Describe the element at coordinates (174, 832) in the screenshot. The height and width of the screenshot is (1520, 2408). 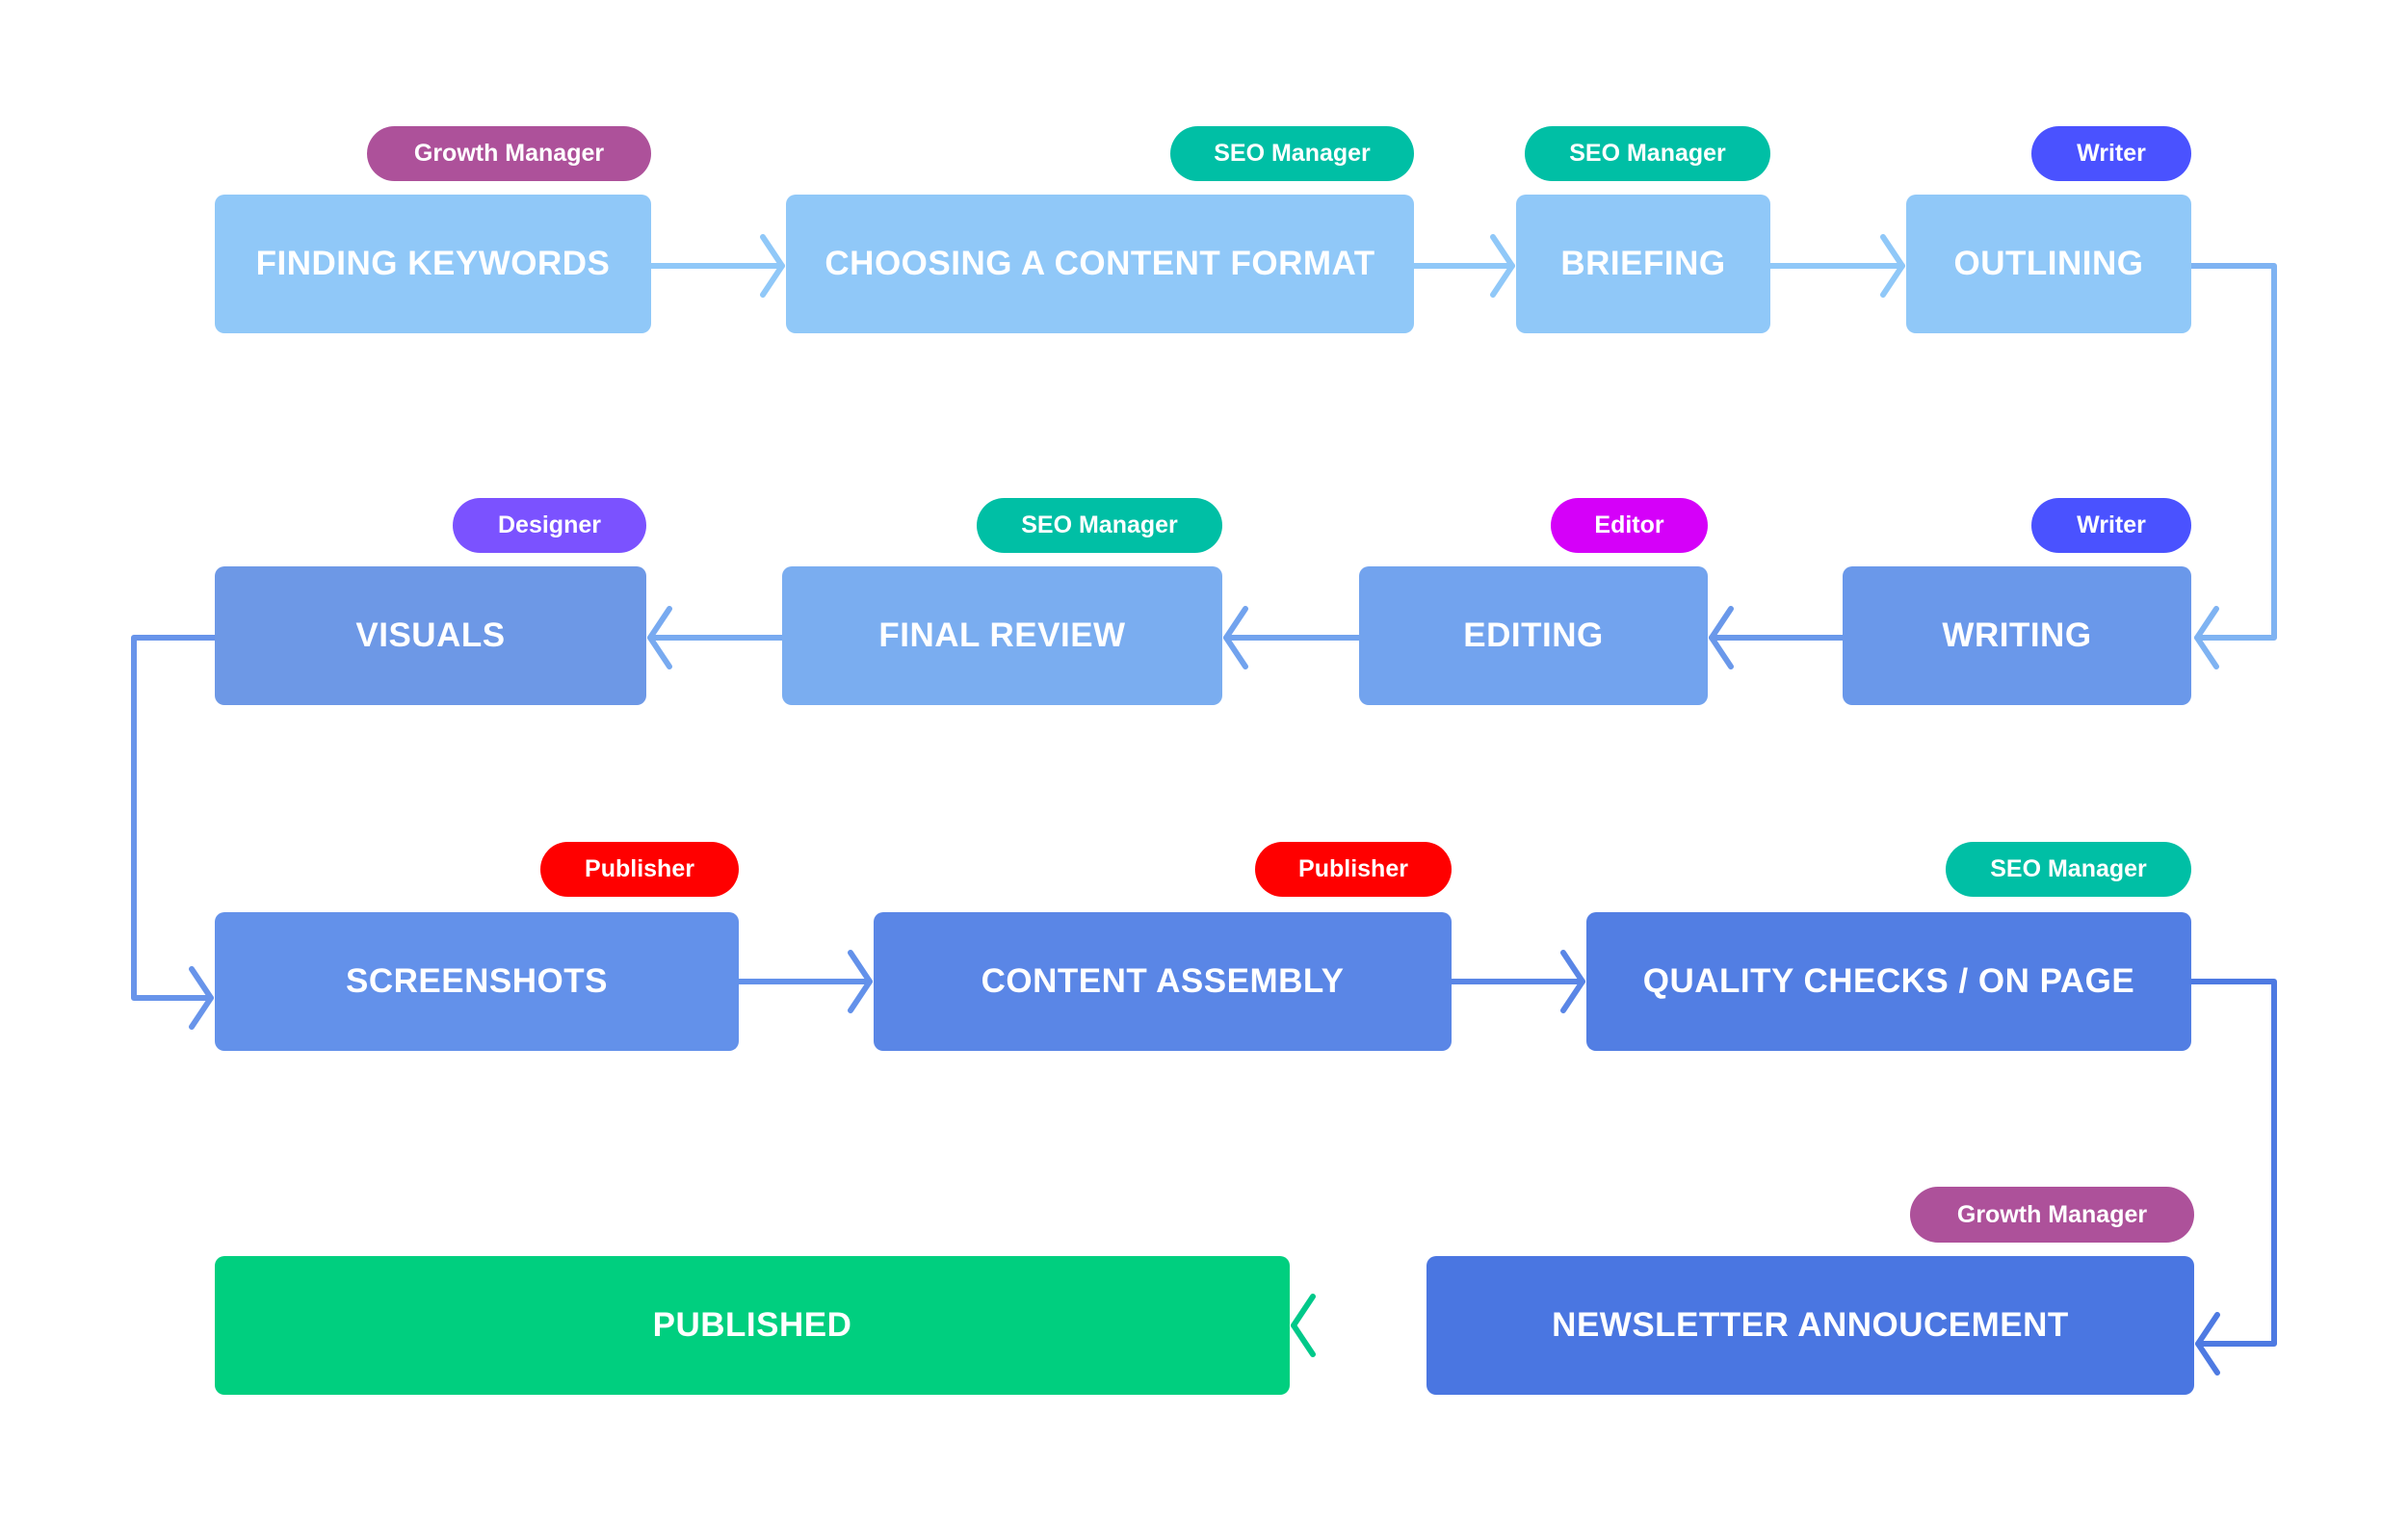
I see `arrow-visuals-to-screenshots` at that location.